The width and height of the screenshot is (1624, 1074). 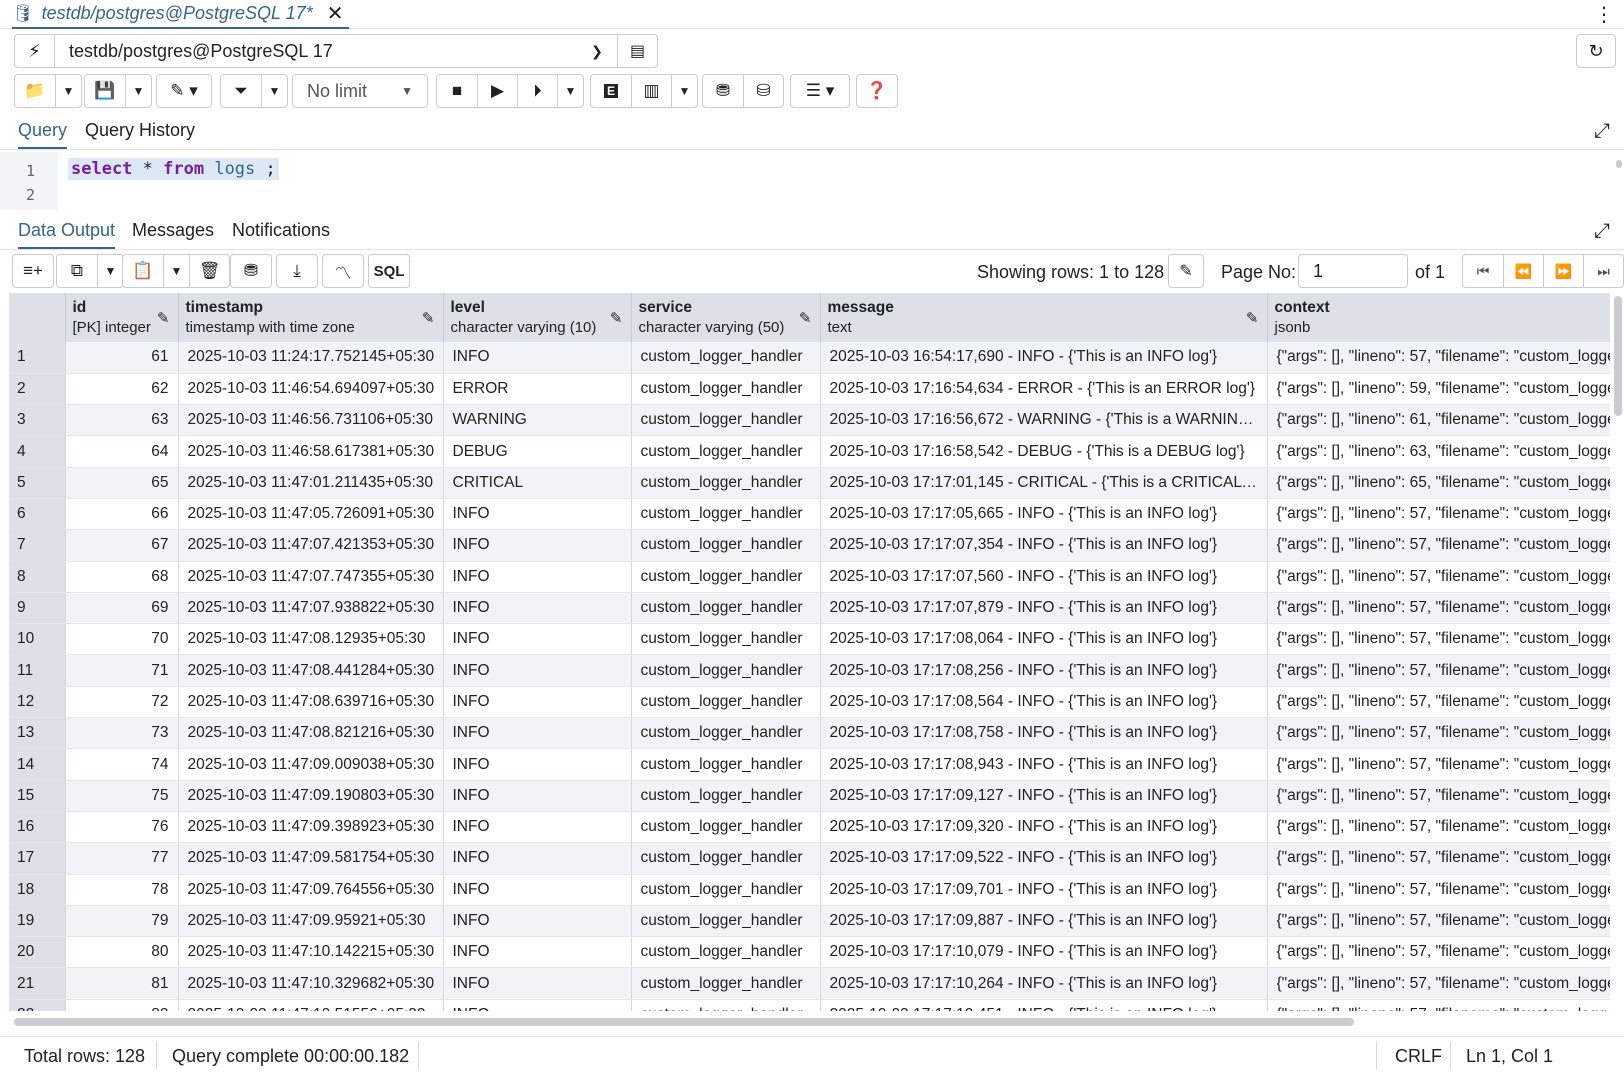 I want to click on first-page-icon: ⏮, so click(x=1483, y=271).